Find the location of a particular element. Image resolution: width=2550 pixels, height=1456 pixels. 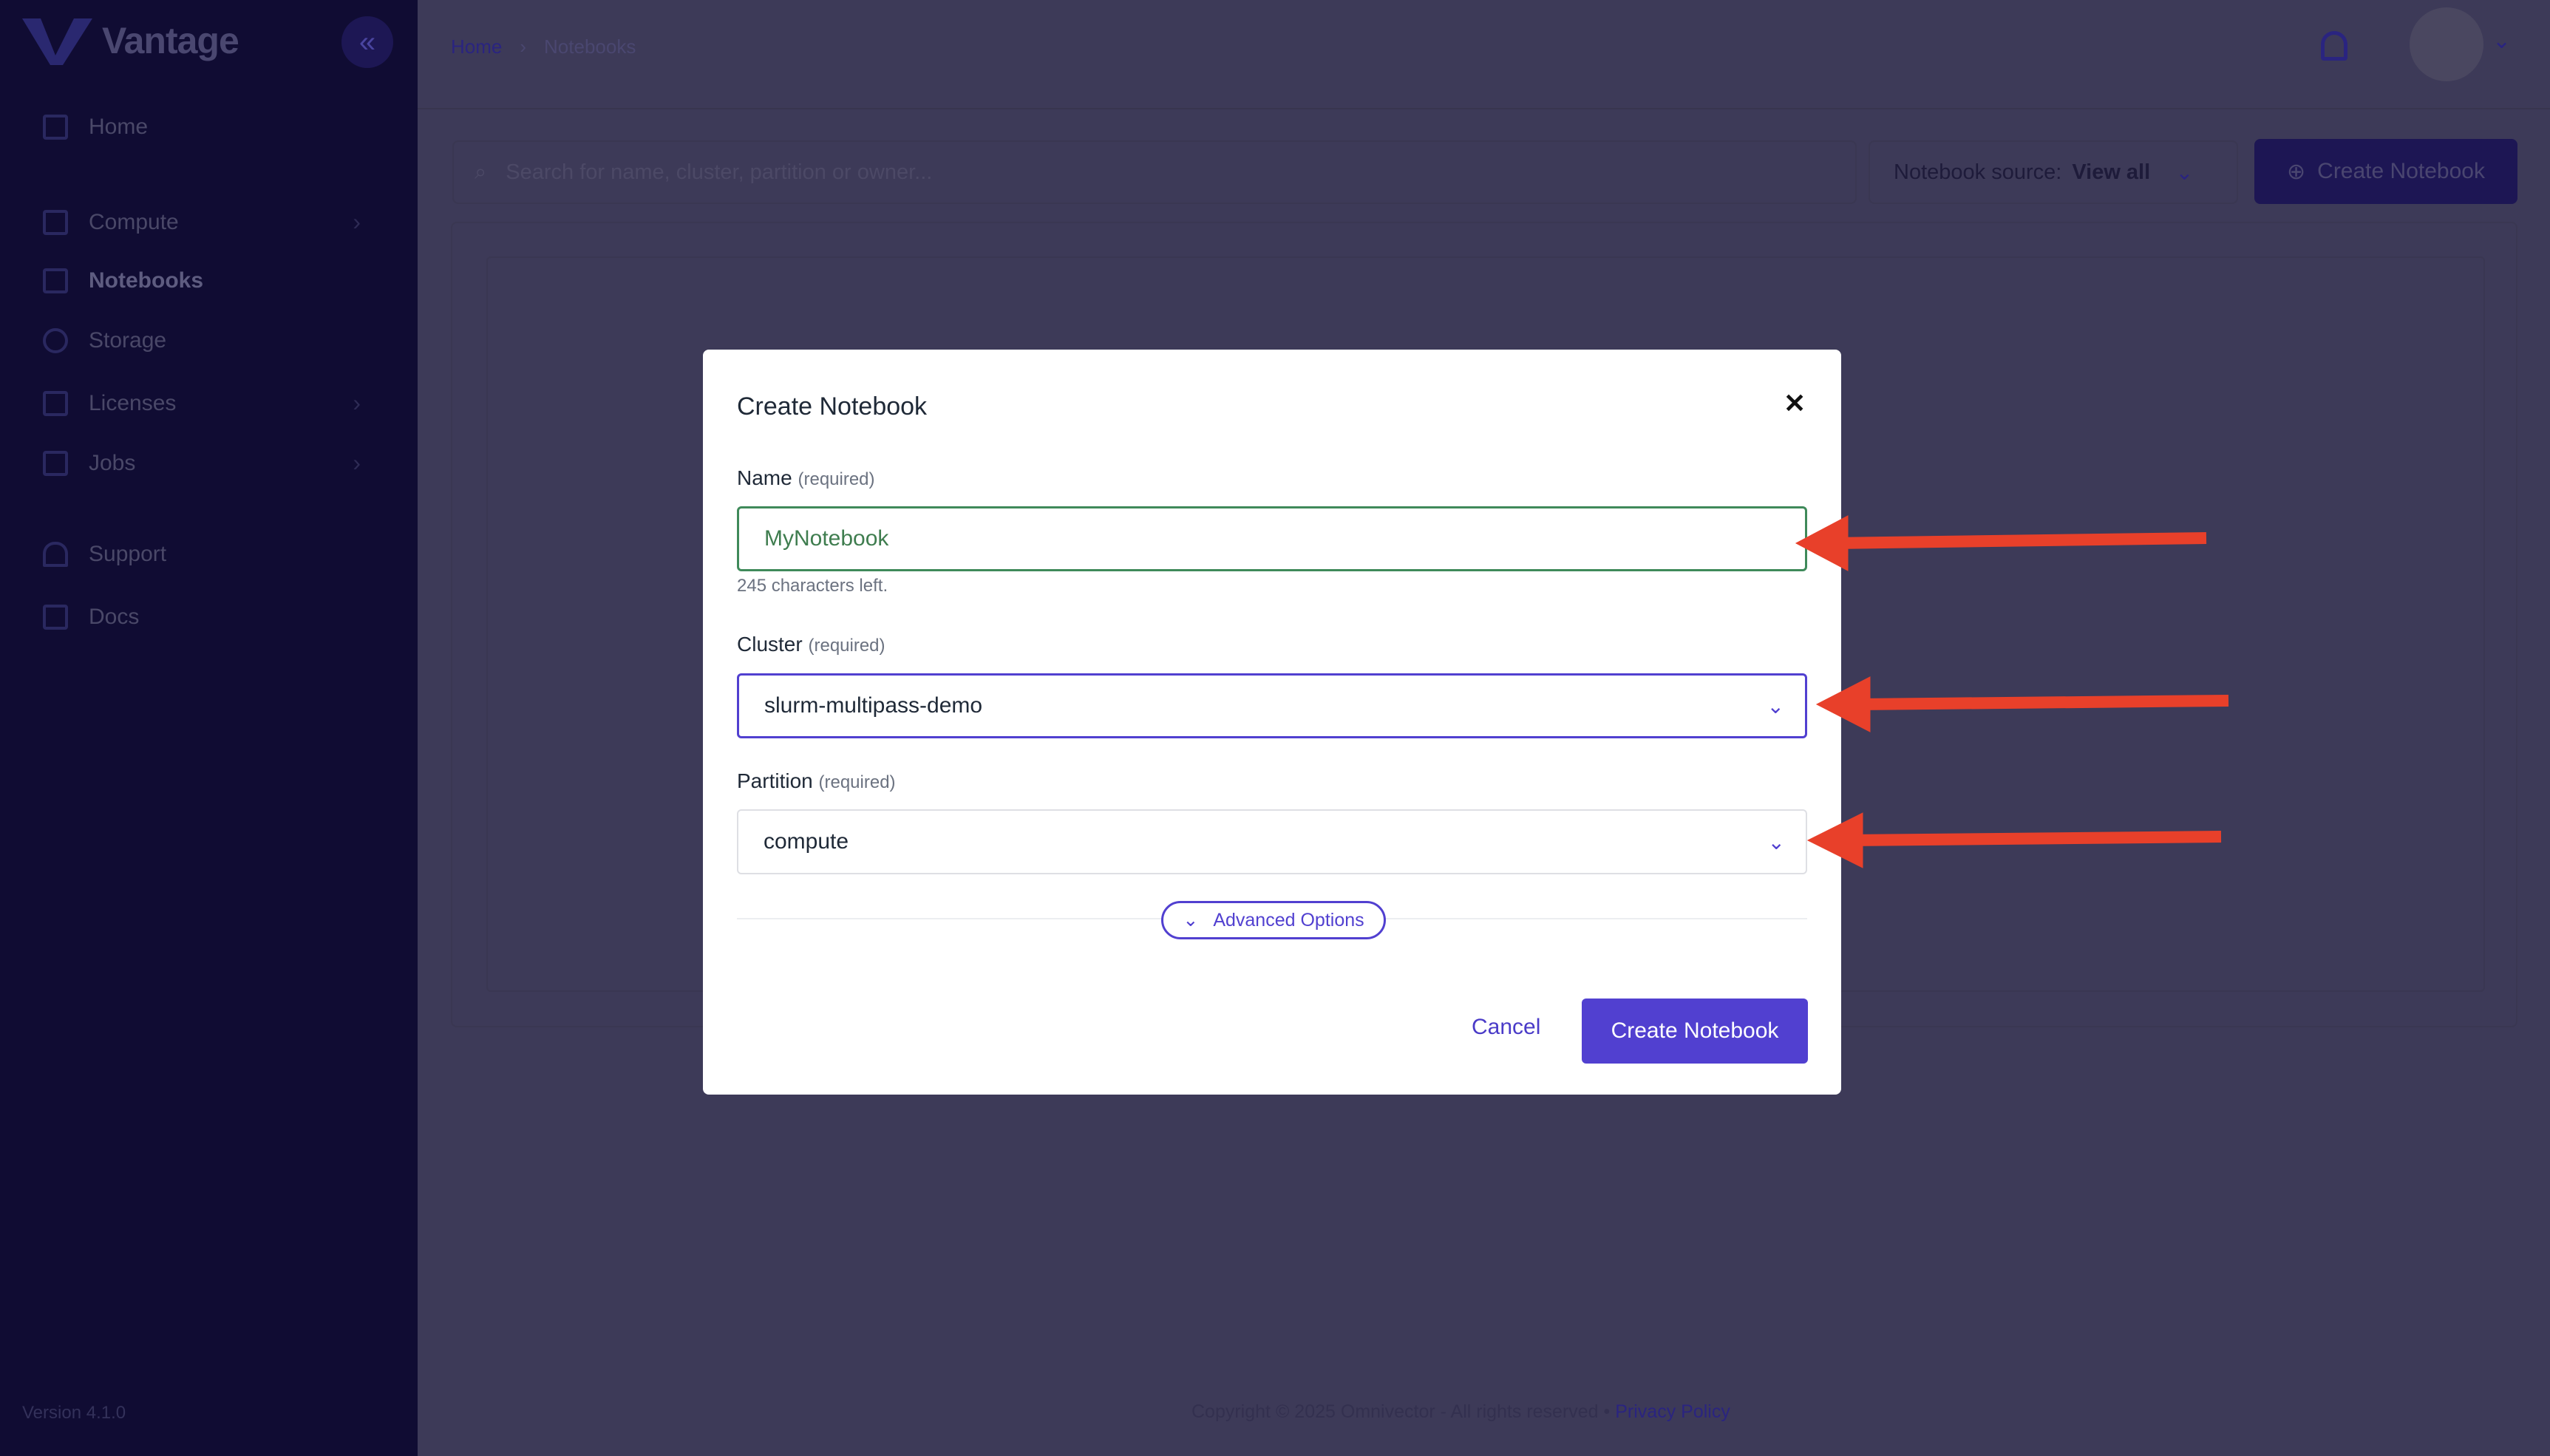

arrow-name-icon is located at coordinates (2019, 540).